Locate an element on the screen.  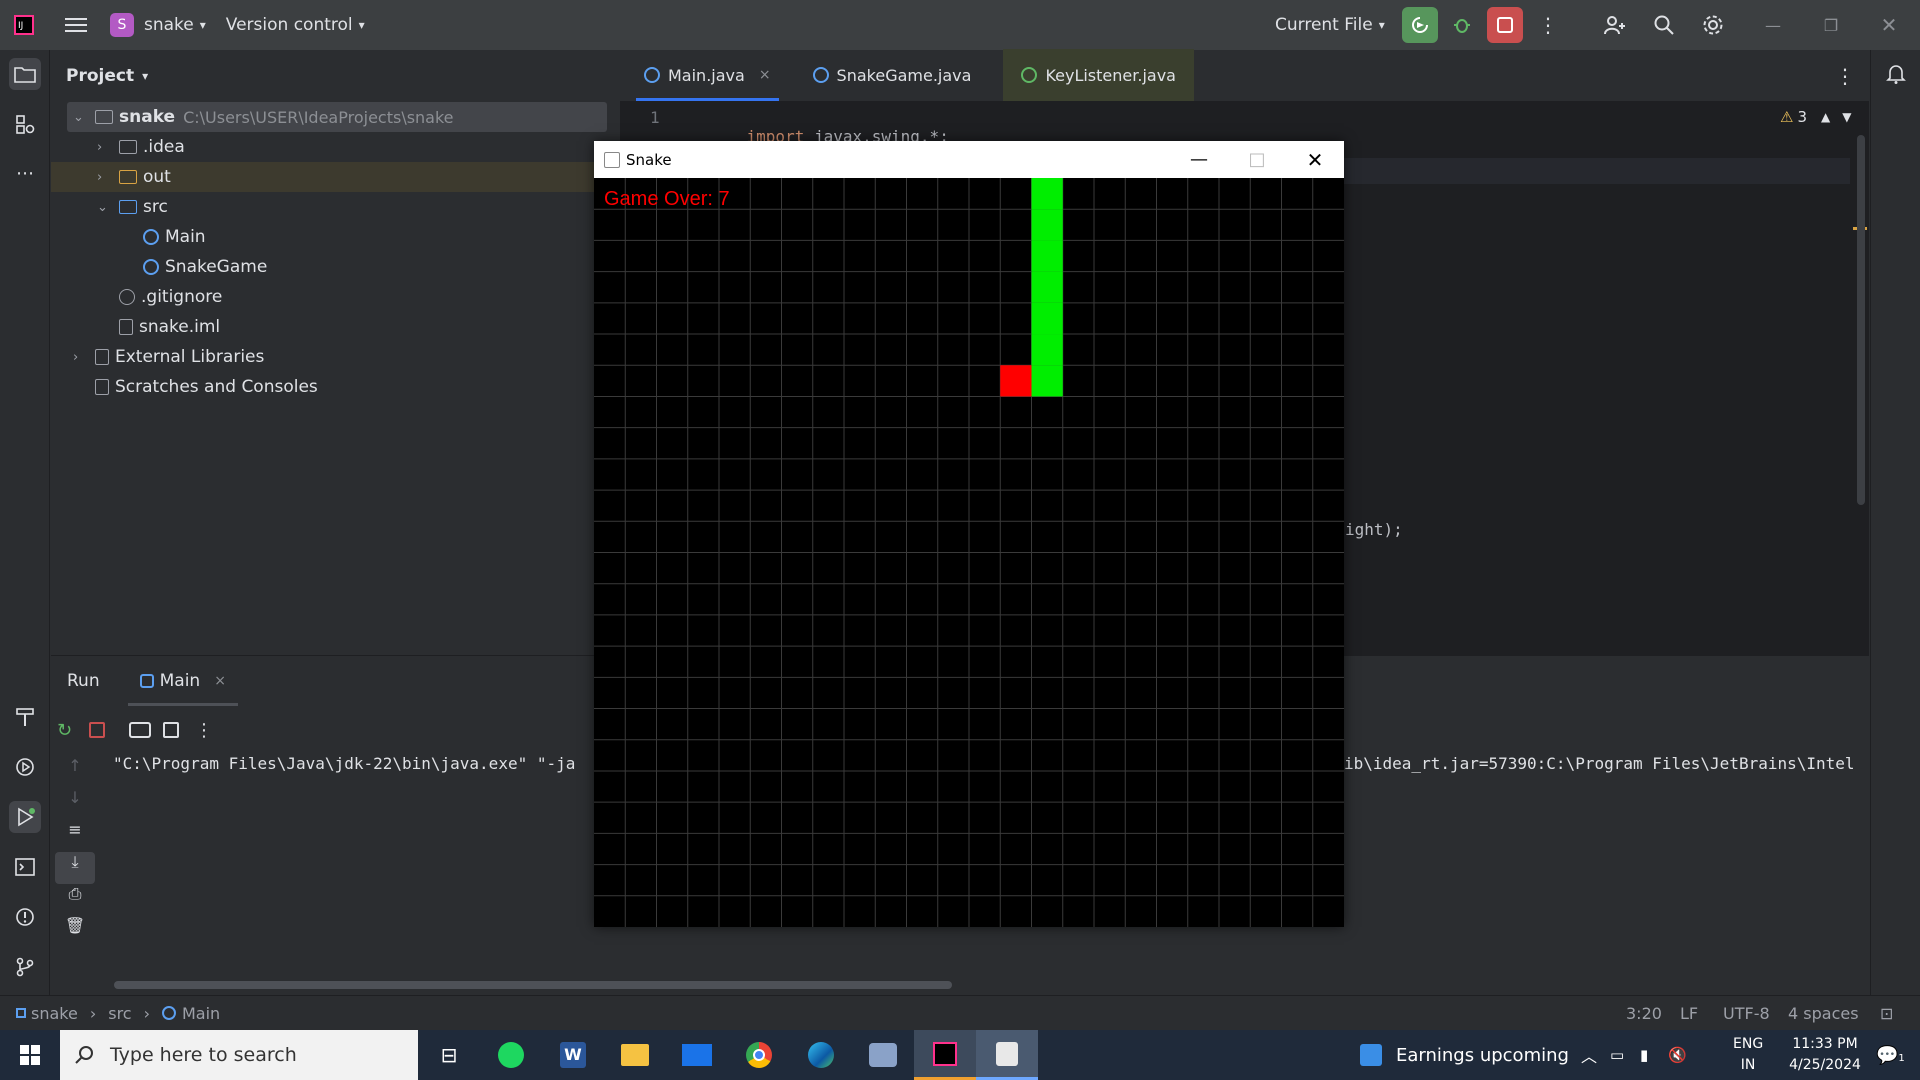
code-line-partial: ight); is located at coordinates (1374, 529).